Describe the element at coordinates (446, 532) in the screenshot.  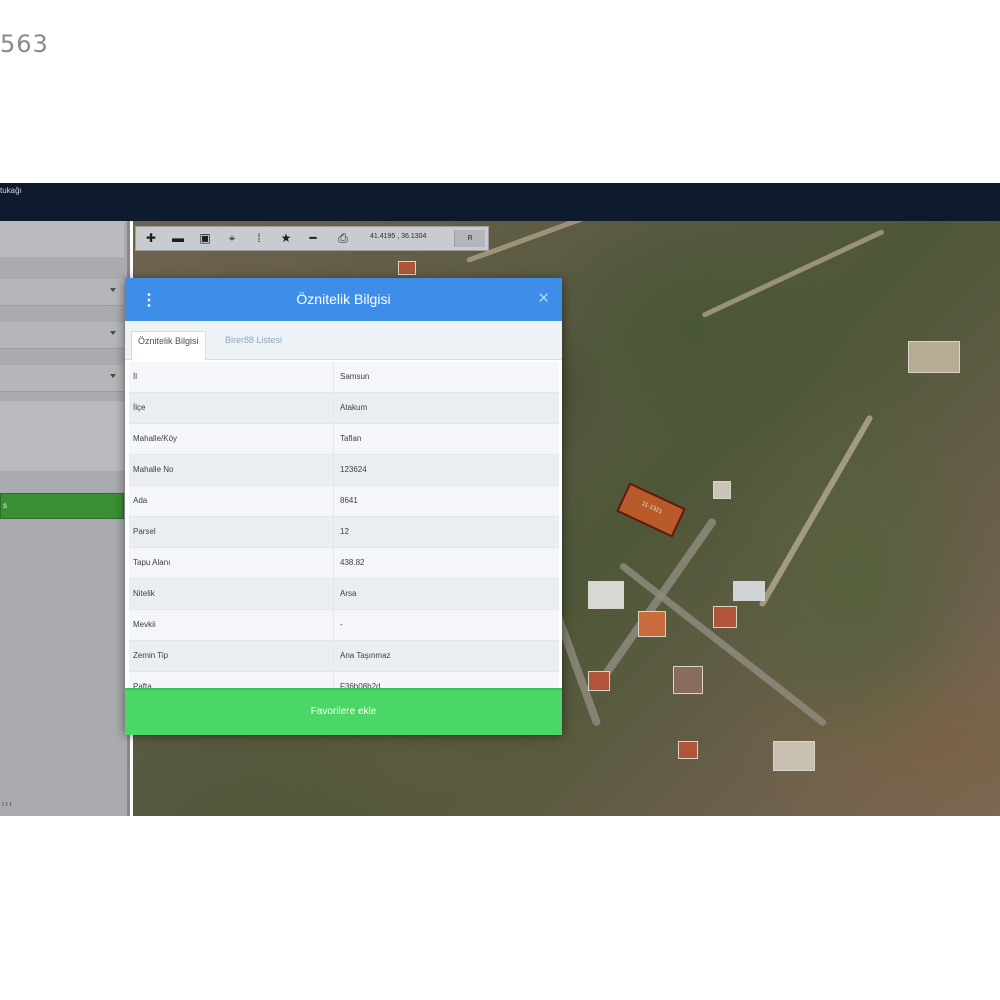
I see `row-value: 12` at that location.